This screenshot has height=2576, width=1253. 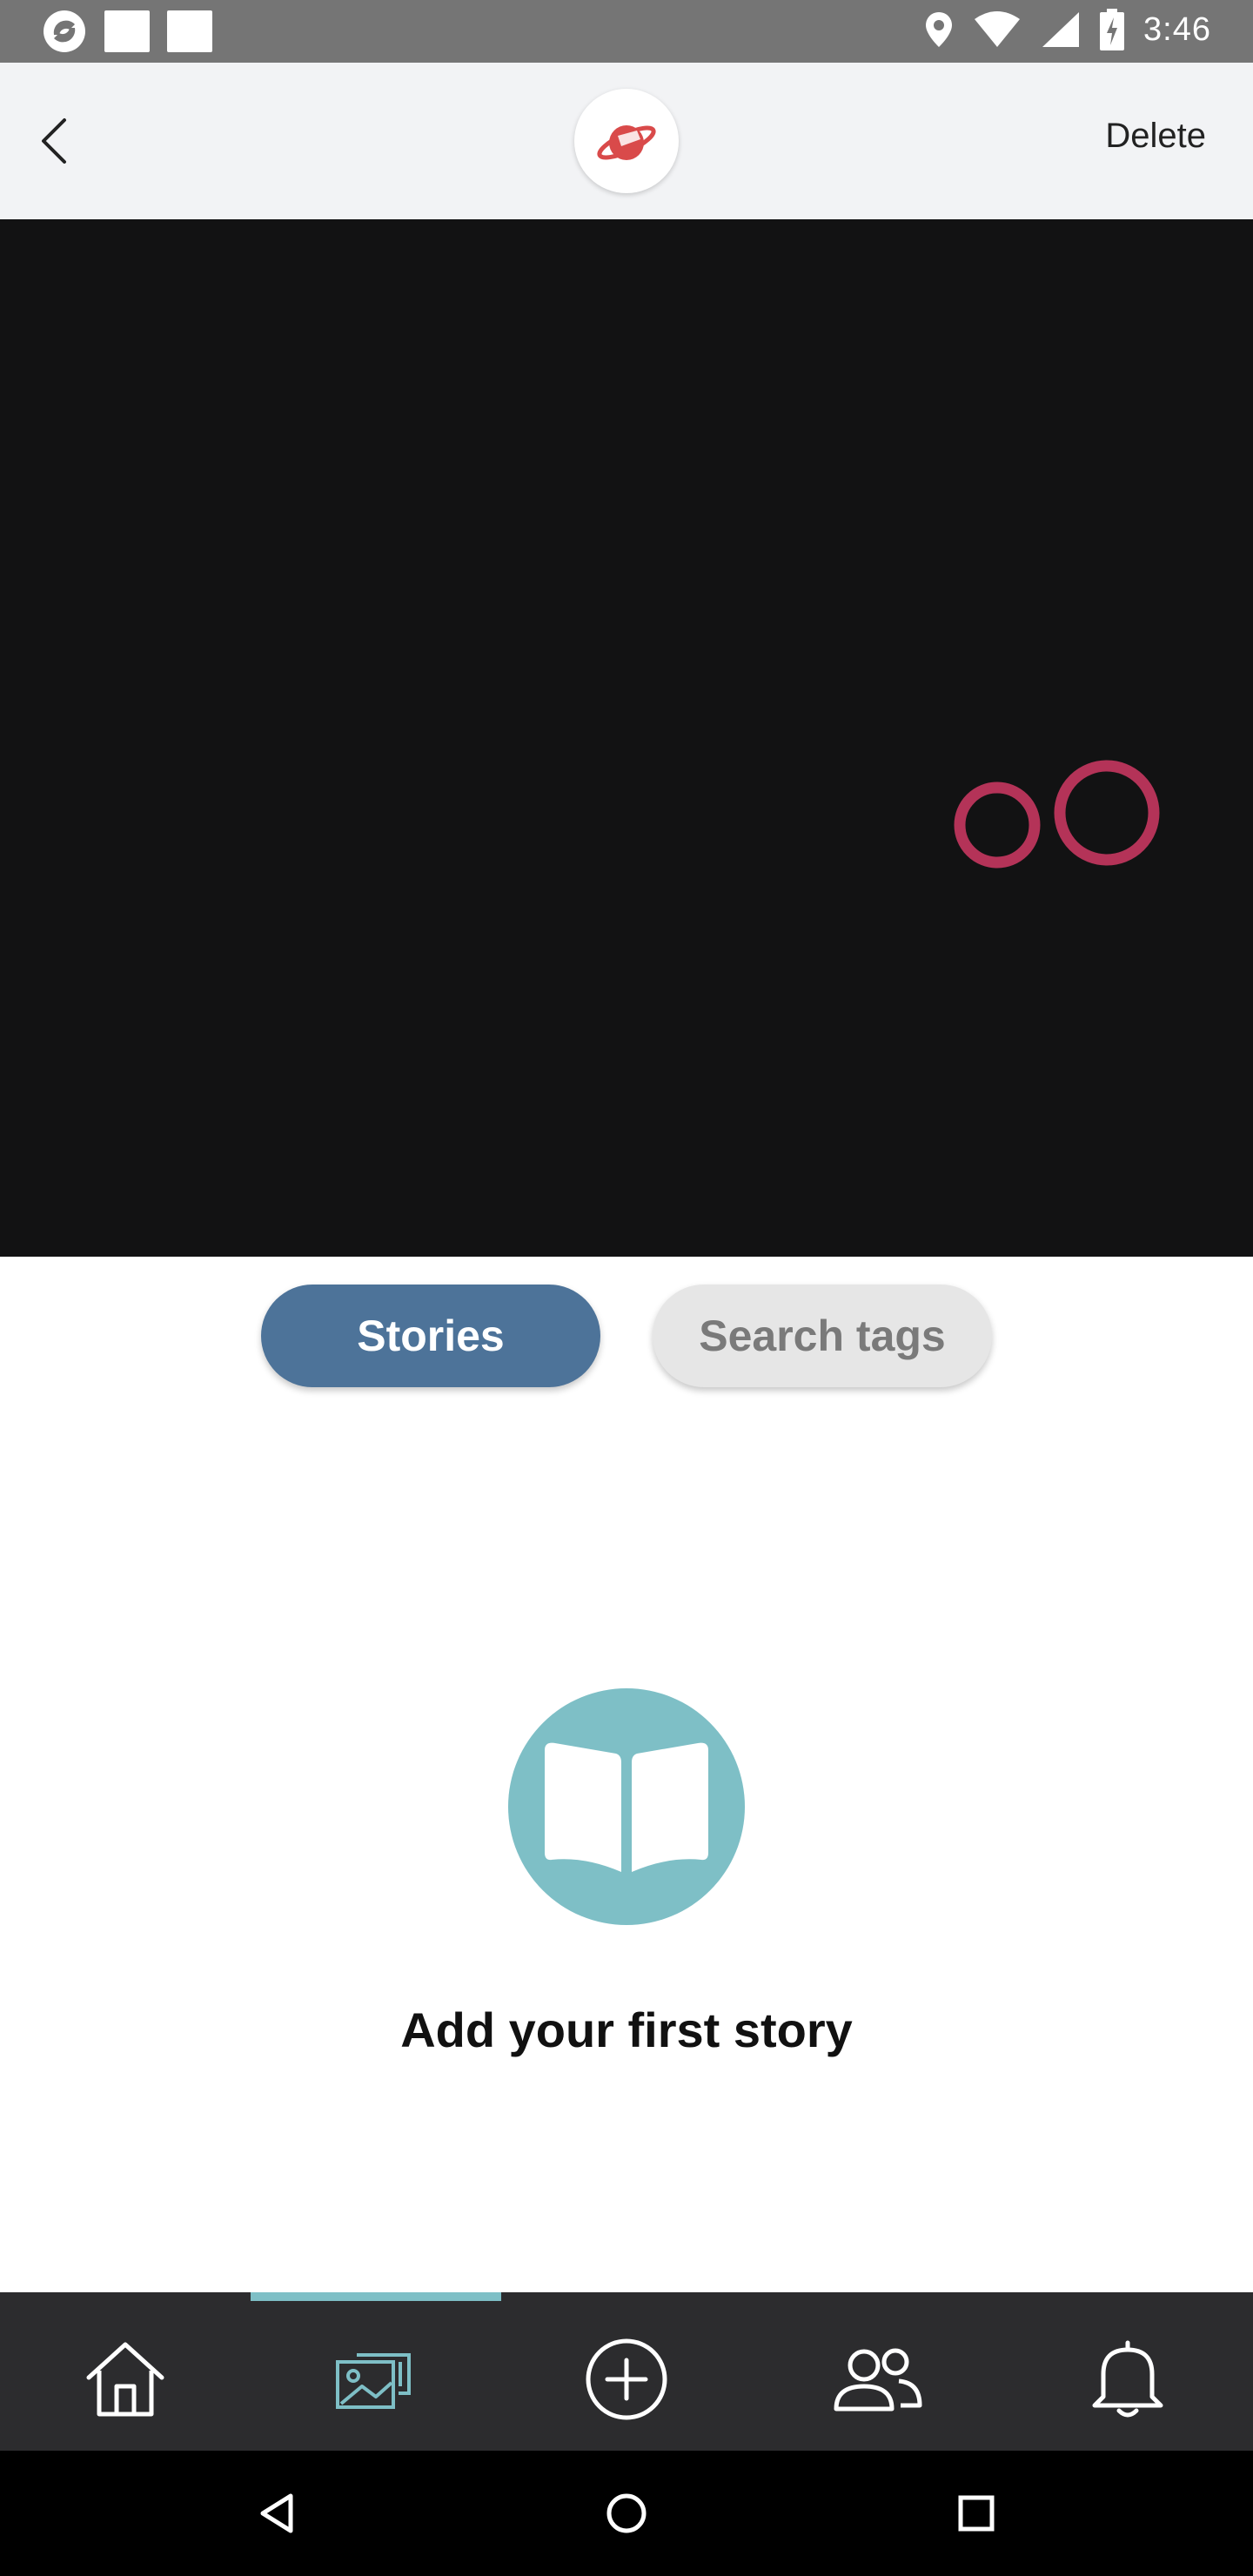 I want to click on back-button, so click(x=59, y=141).